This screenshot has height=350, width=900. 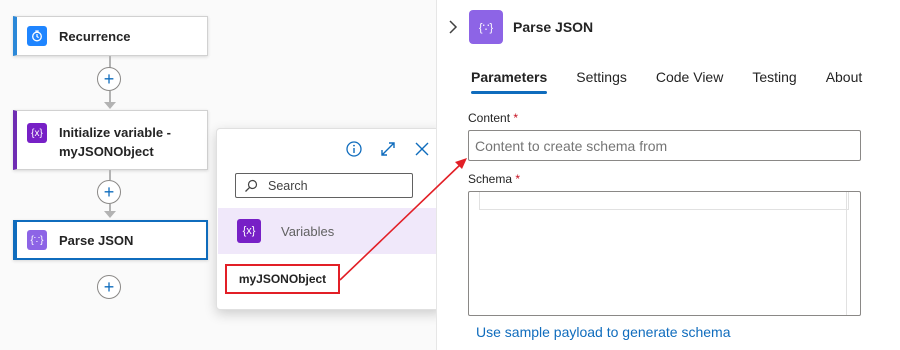 What do you see at coordinates (601, 81) in the screenshot?
I see `tab-settings: Settings` at bounding box center [601, 81].